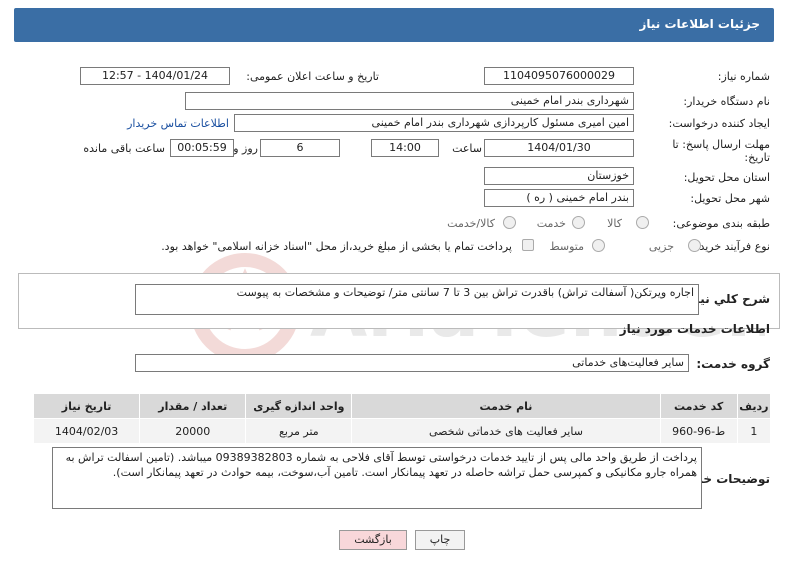 This screenshot has width=788, height=566. I want to click on category-radio-service, so click(578, 222).